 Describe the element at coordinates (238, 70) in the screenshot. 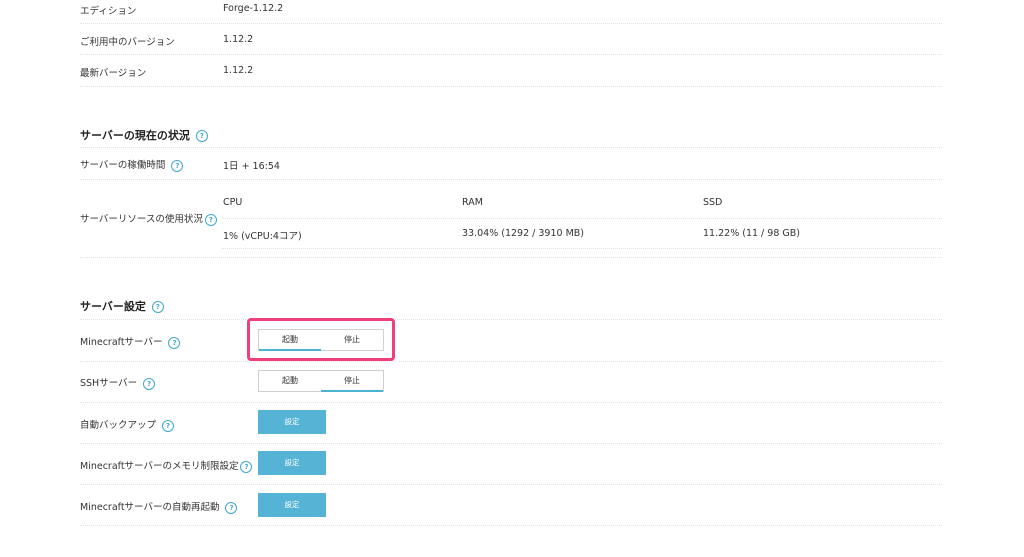

I see `latest-version-value: 1.12.2` at that location.